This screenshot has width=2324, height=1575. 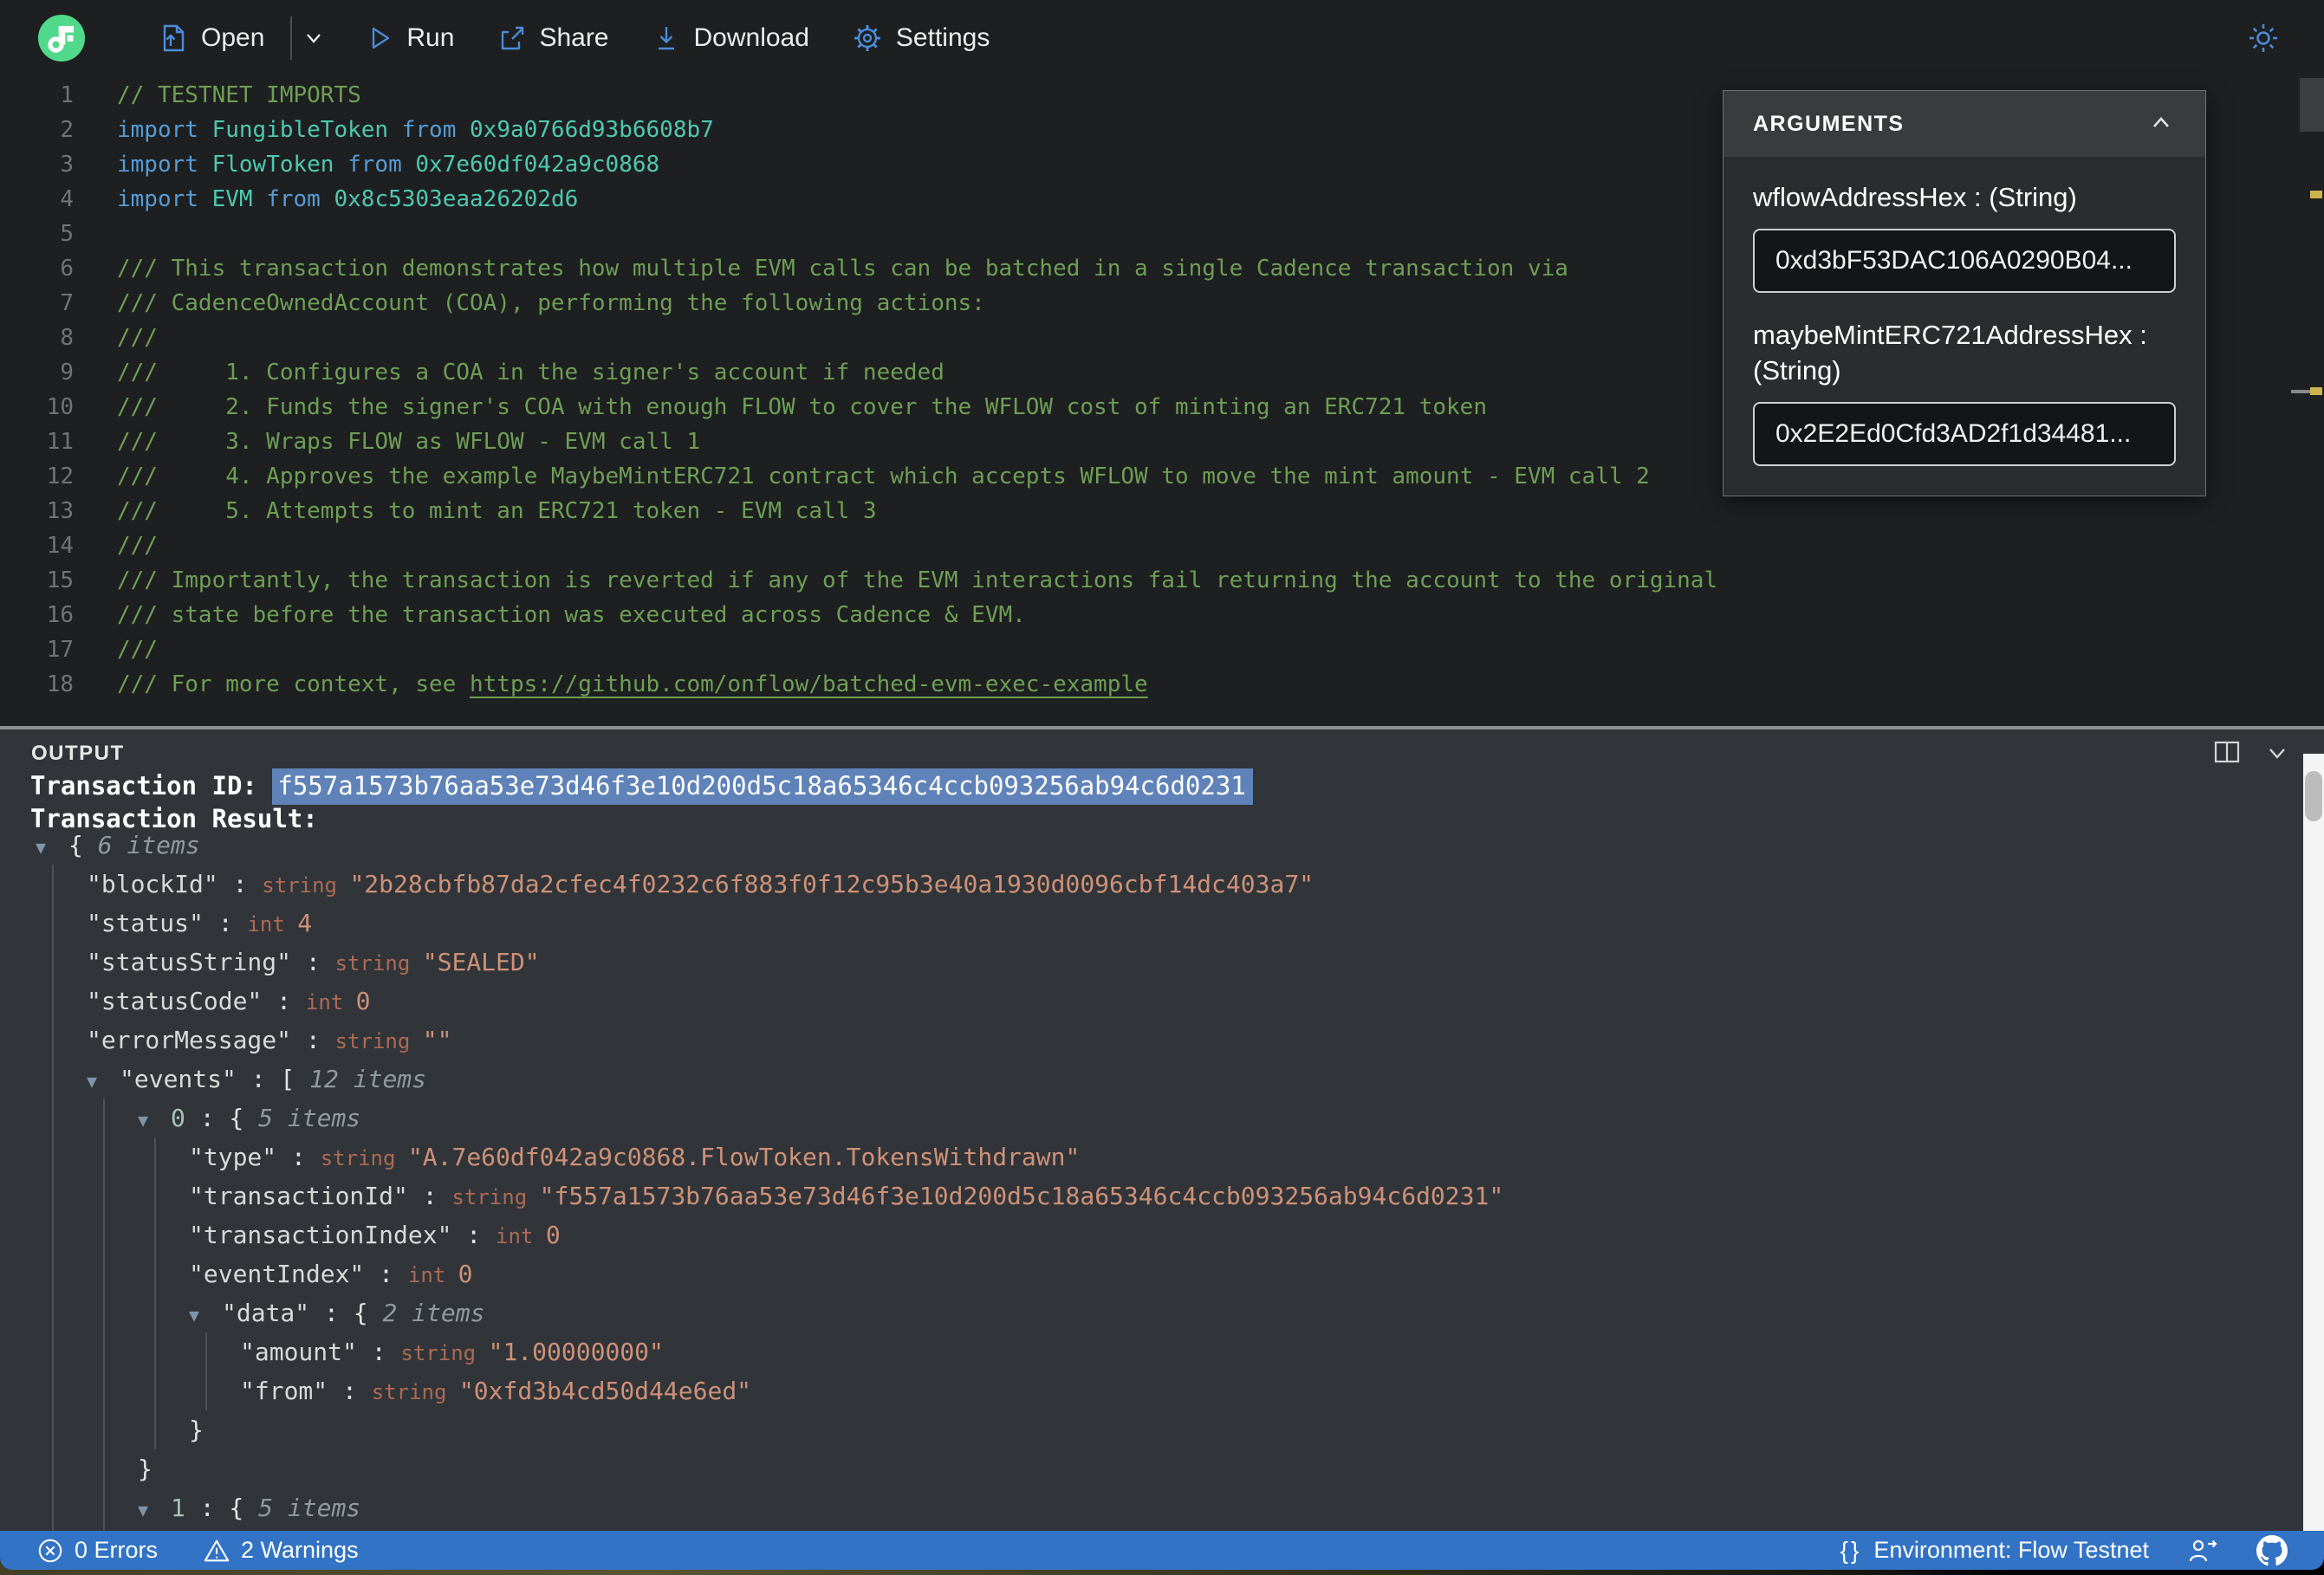 I want to click on argument-input-maybemint, so click(x=1964, y=434).